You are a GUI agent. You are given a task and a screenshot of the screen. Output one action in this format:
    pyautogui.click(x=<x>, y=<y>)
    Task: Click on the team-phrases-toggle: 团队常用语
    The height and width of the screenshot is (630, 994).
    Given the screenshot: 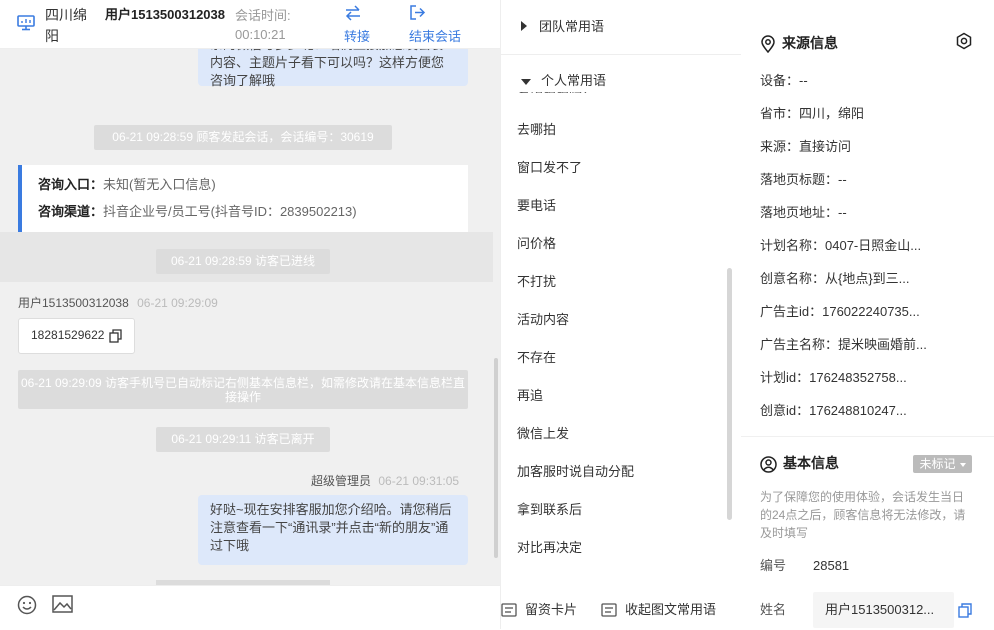 What is the action you would take?
    pyautogui.click(x=562, y=27)
    